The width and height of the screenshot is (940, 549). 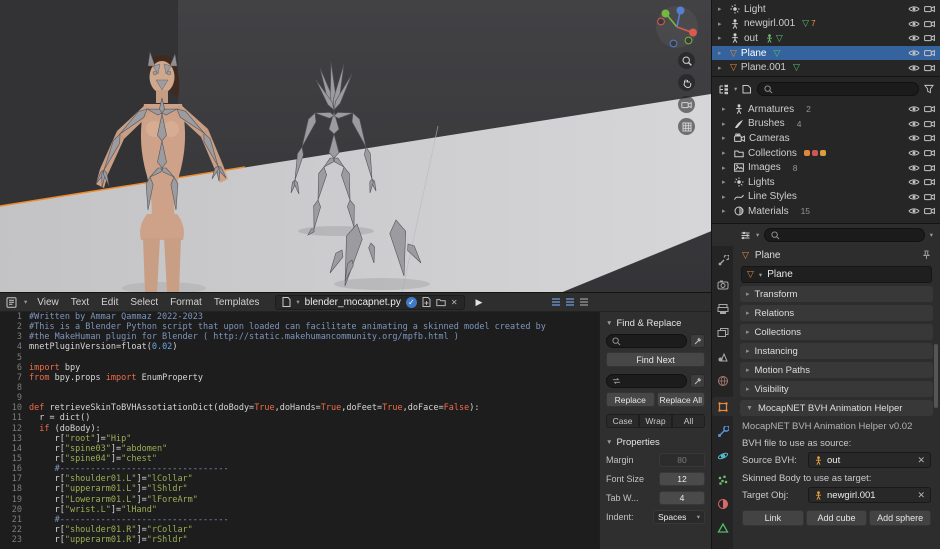 I want to click on panel-transform: ▸ Transform, so click(x=836, y=294).